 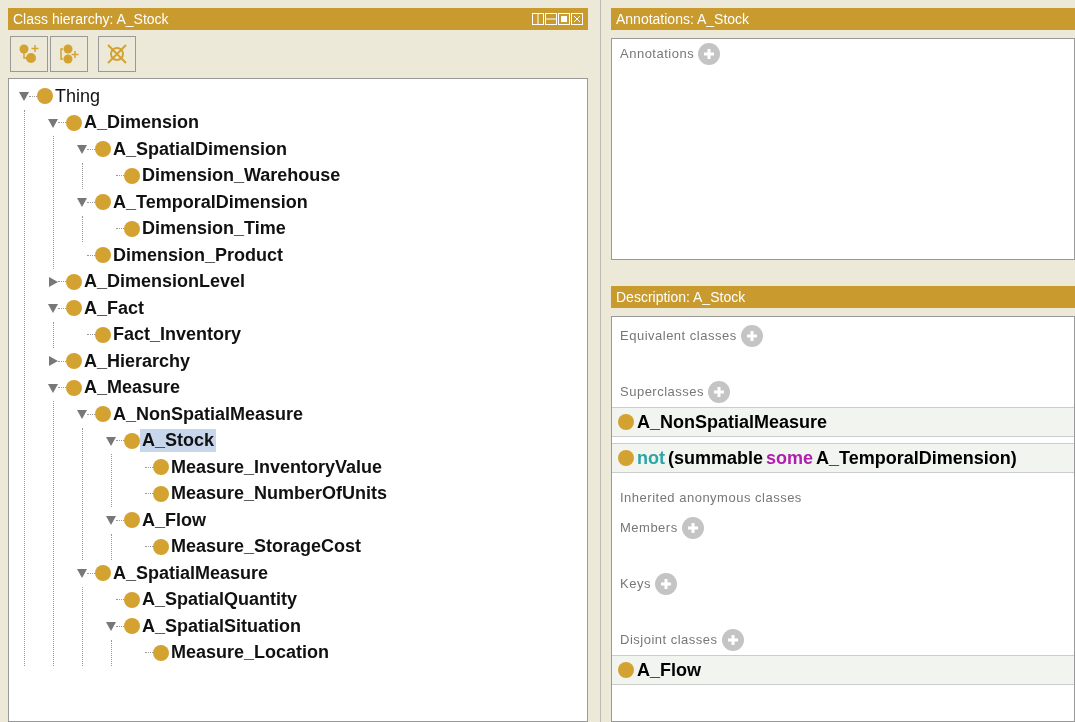 I want to click on section-label: Members, so click(x=649, y=528).